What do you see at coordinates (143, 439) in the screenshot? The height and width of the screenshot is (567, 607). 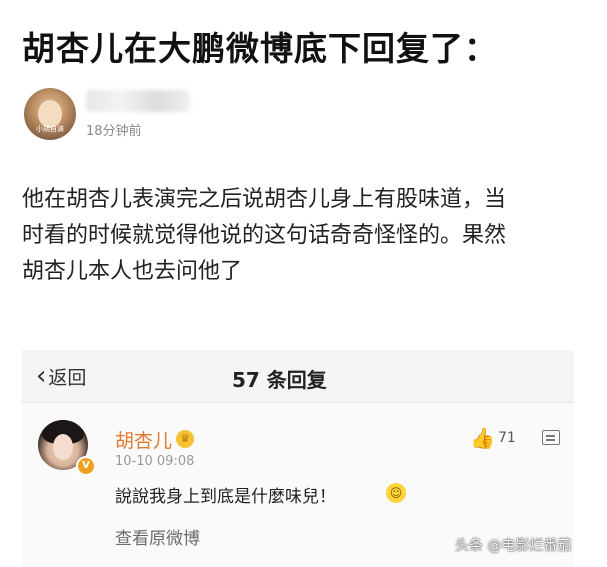 I see `commenter-name: 胡杏儿` at bounding box center [143, 439].